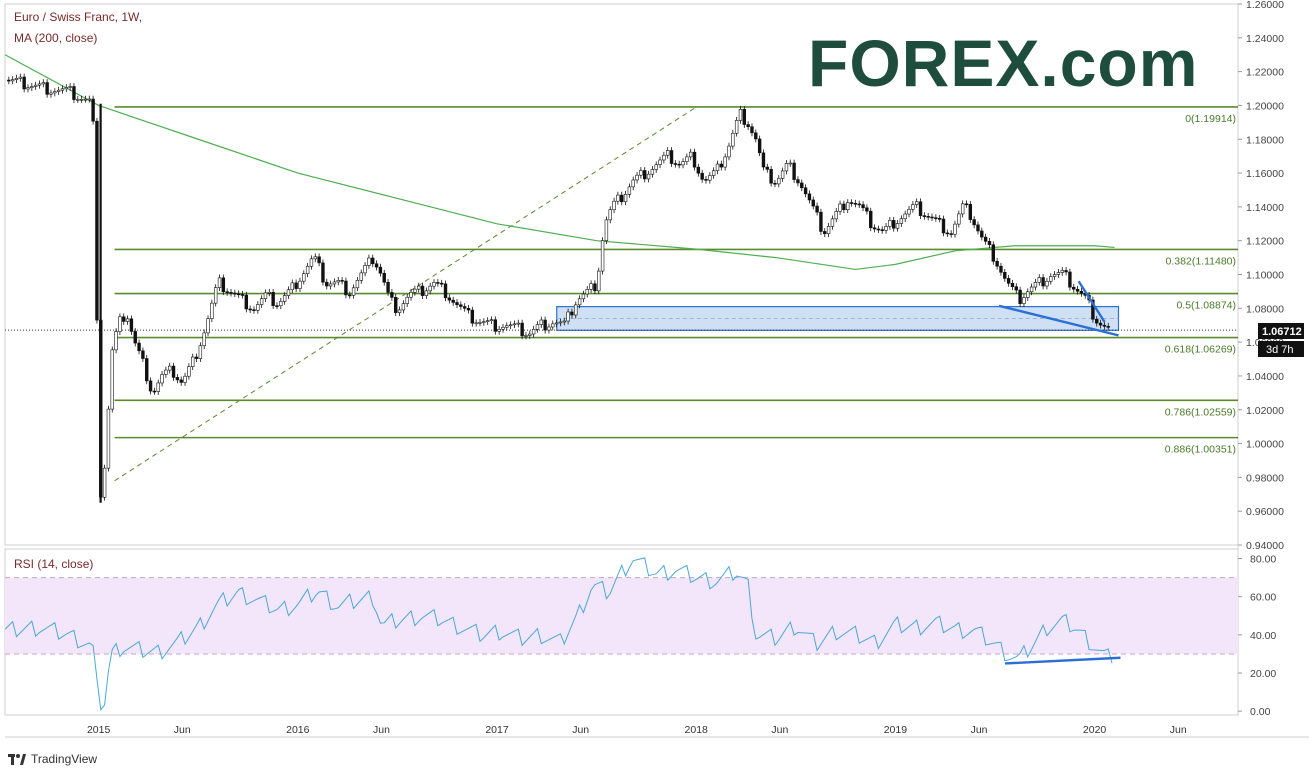 This screenshot has width=1309, height=780. I want to click on tradingview-brand: TradingView, so click(52, 759).